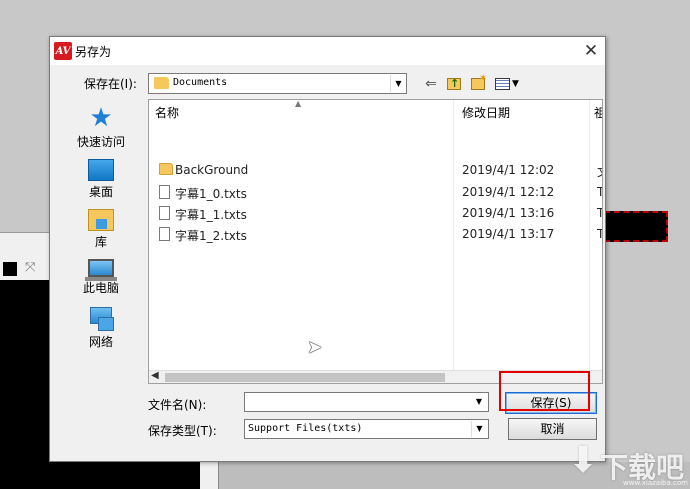 The height and width of the screenshot is (489, 690). I want to click on place-this-pc: 此电脑, so click(101, 275).